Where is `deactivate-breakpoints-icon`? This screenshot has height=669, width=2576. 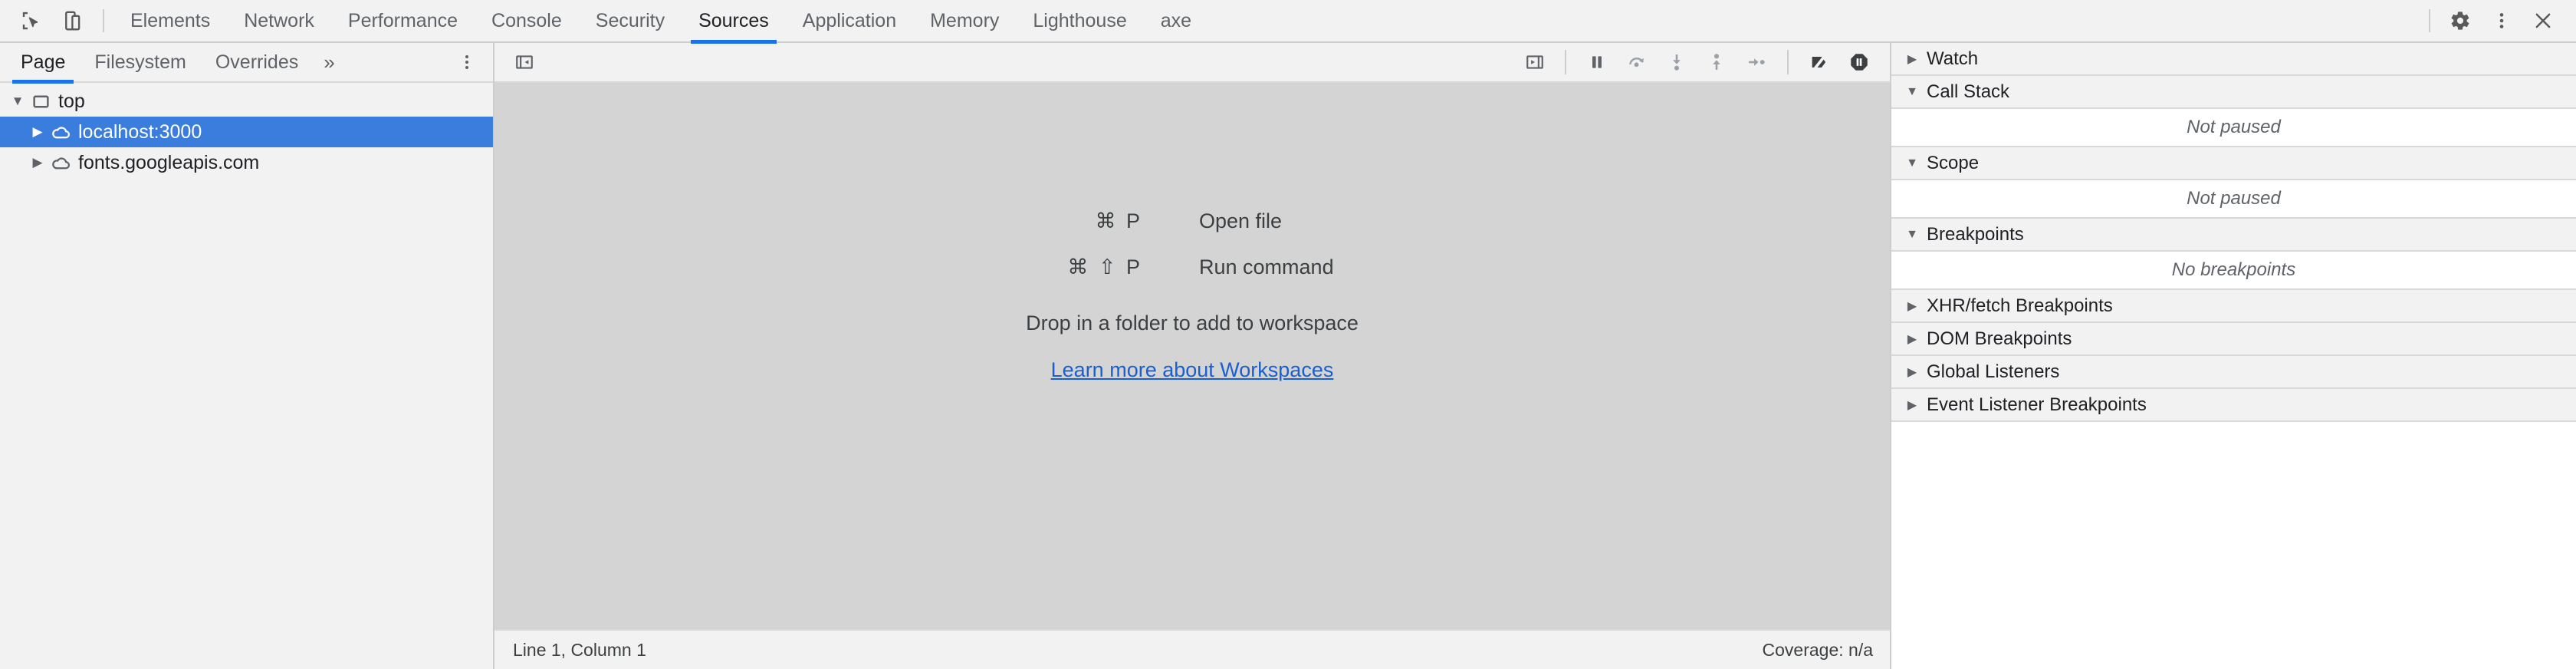 deactivate-breakpoints-icon is located at coordinates (1819, 62).